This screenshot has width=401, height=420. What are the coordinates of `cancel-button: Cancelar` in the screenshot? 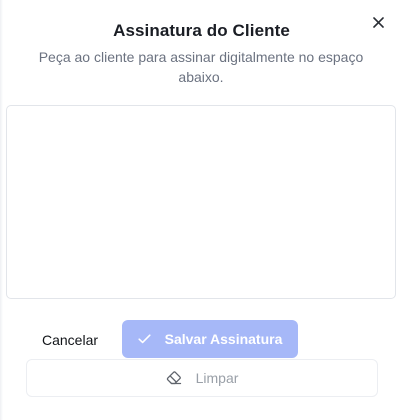 It's located at (70, 340).